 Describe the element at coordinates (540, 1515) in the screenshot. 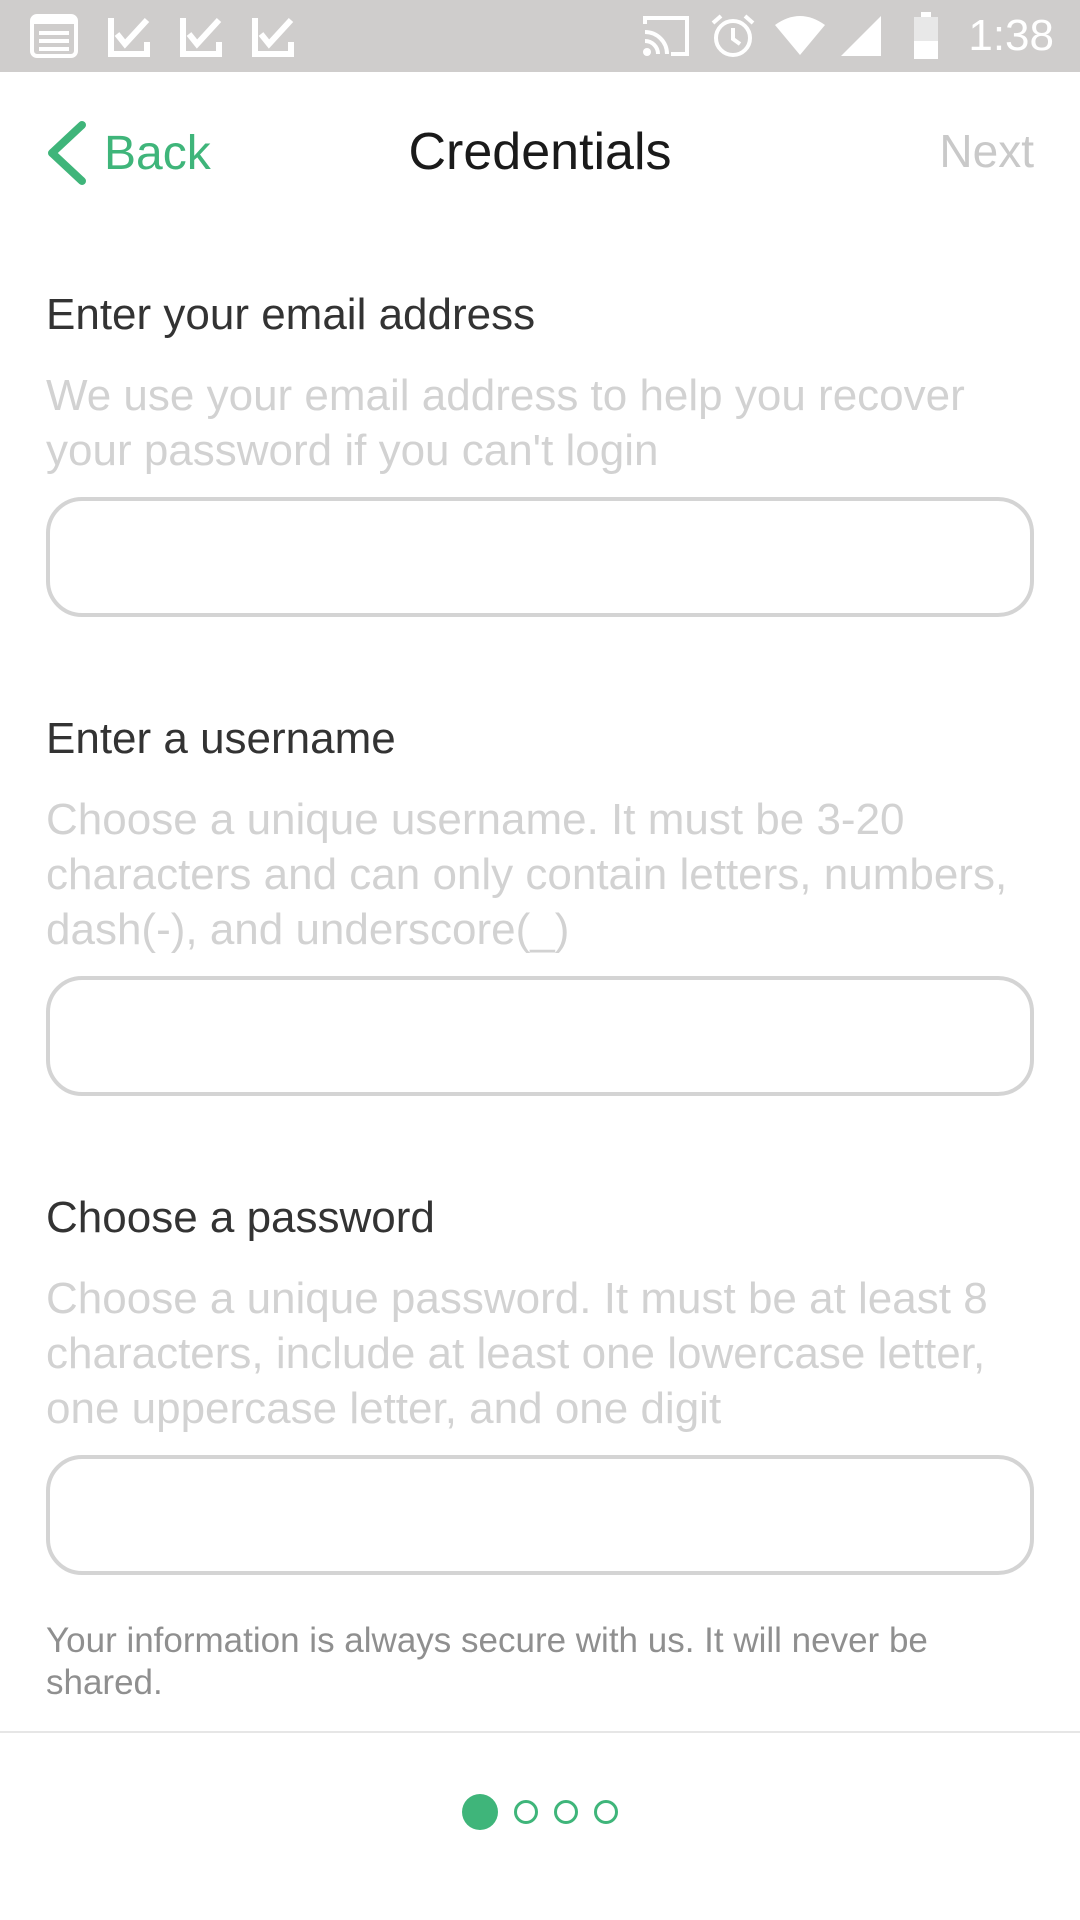

I see `password-input` at that location.